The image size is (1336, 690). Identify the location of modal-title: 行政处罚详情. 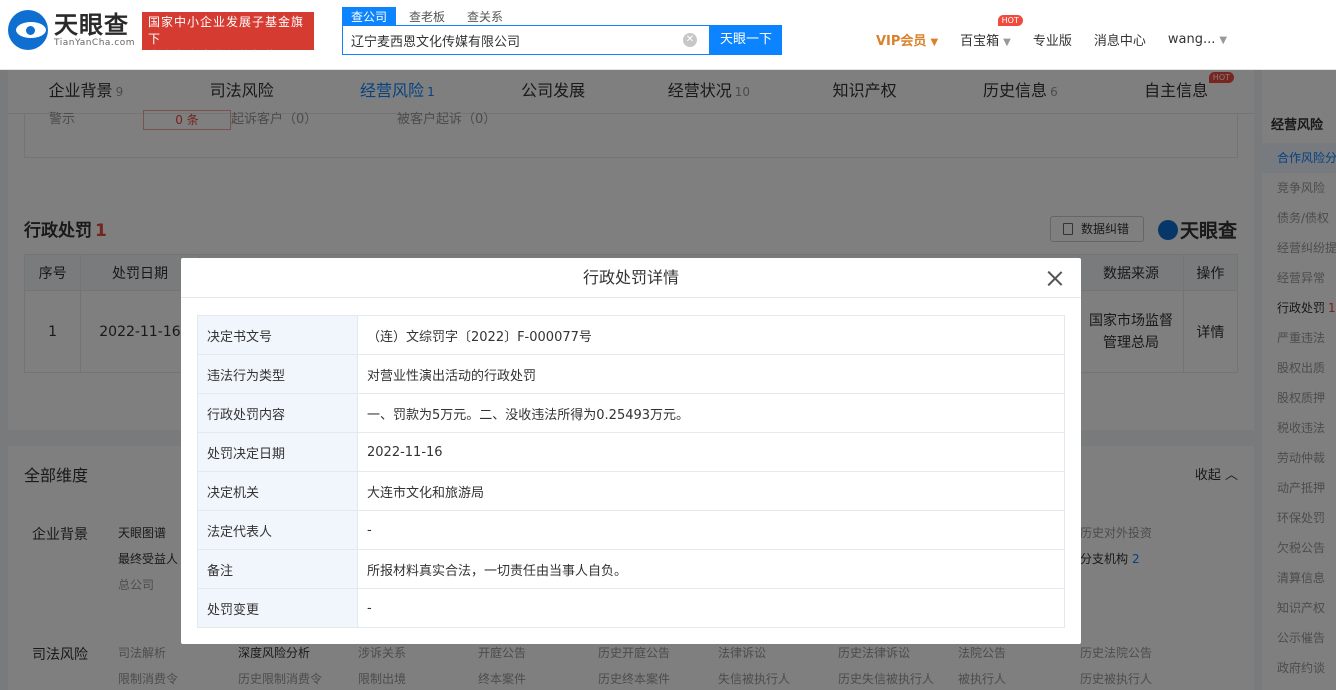
(631, 278).